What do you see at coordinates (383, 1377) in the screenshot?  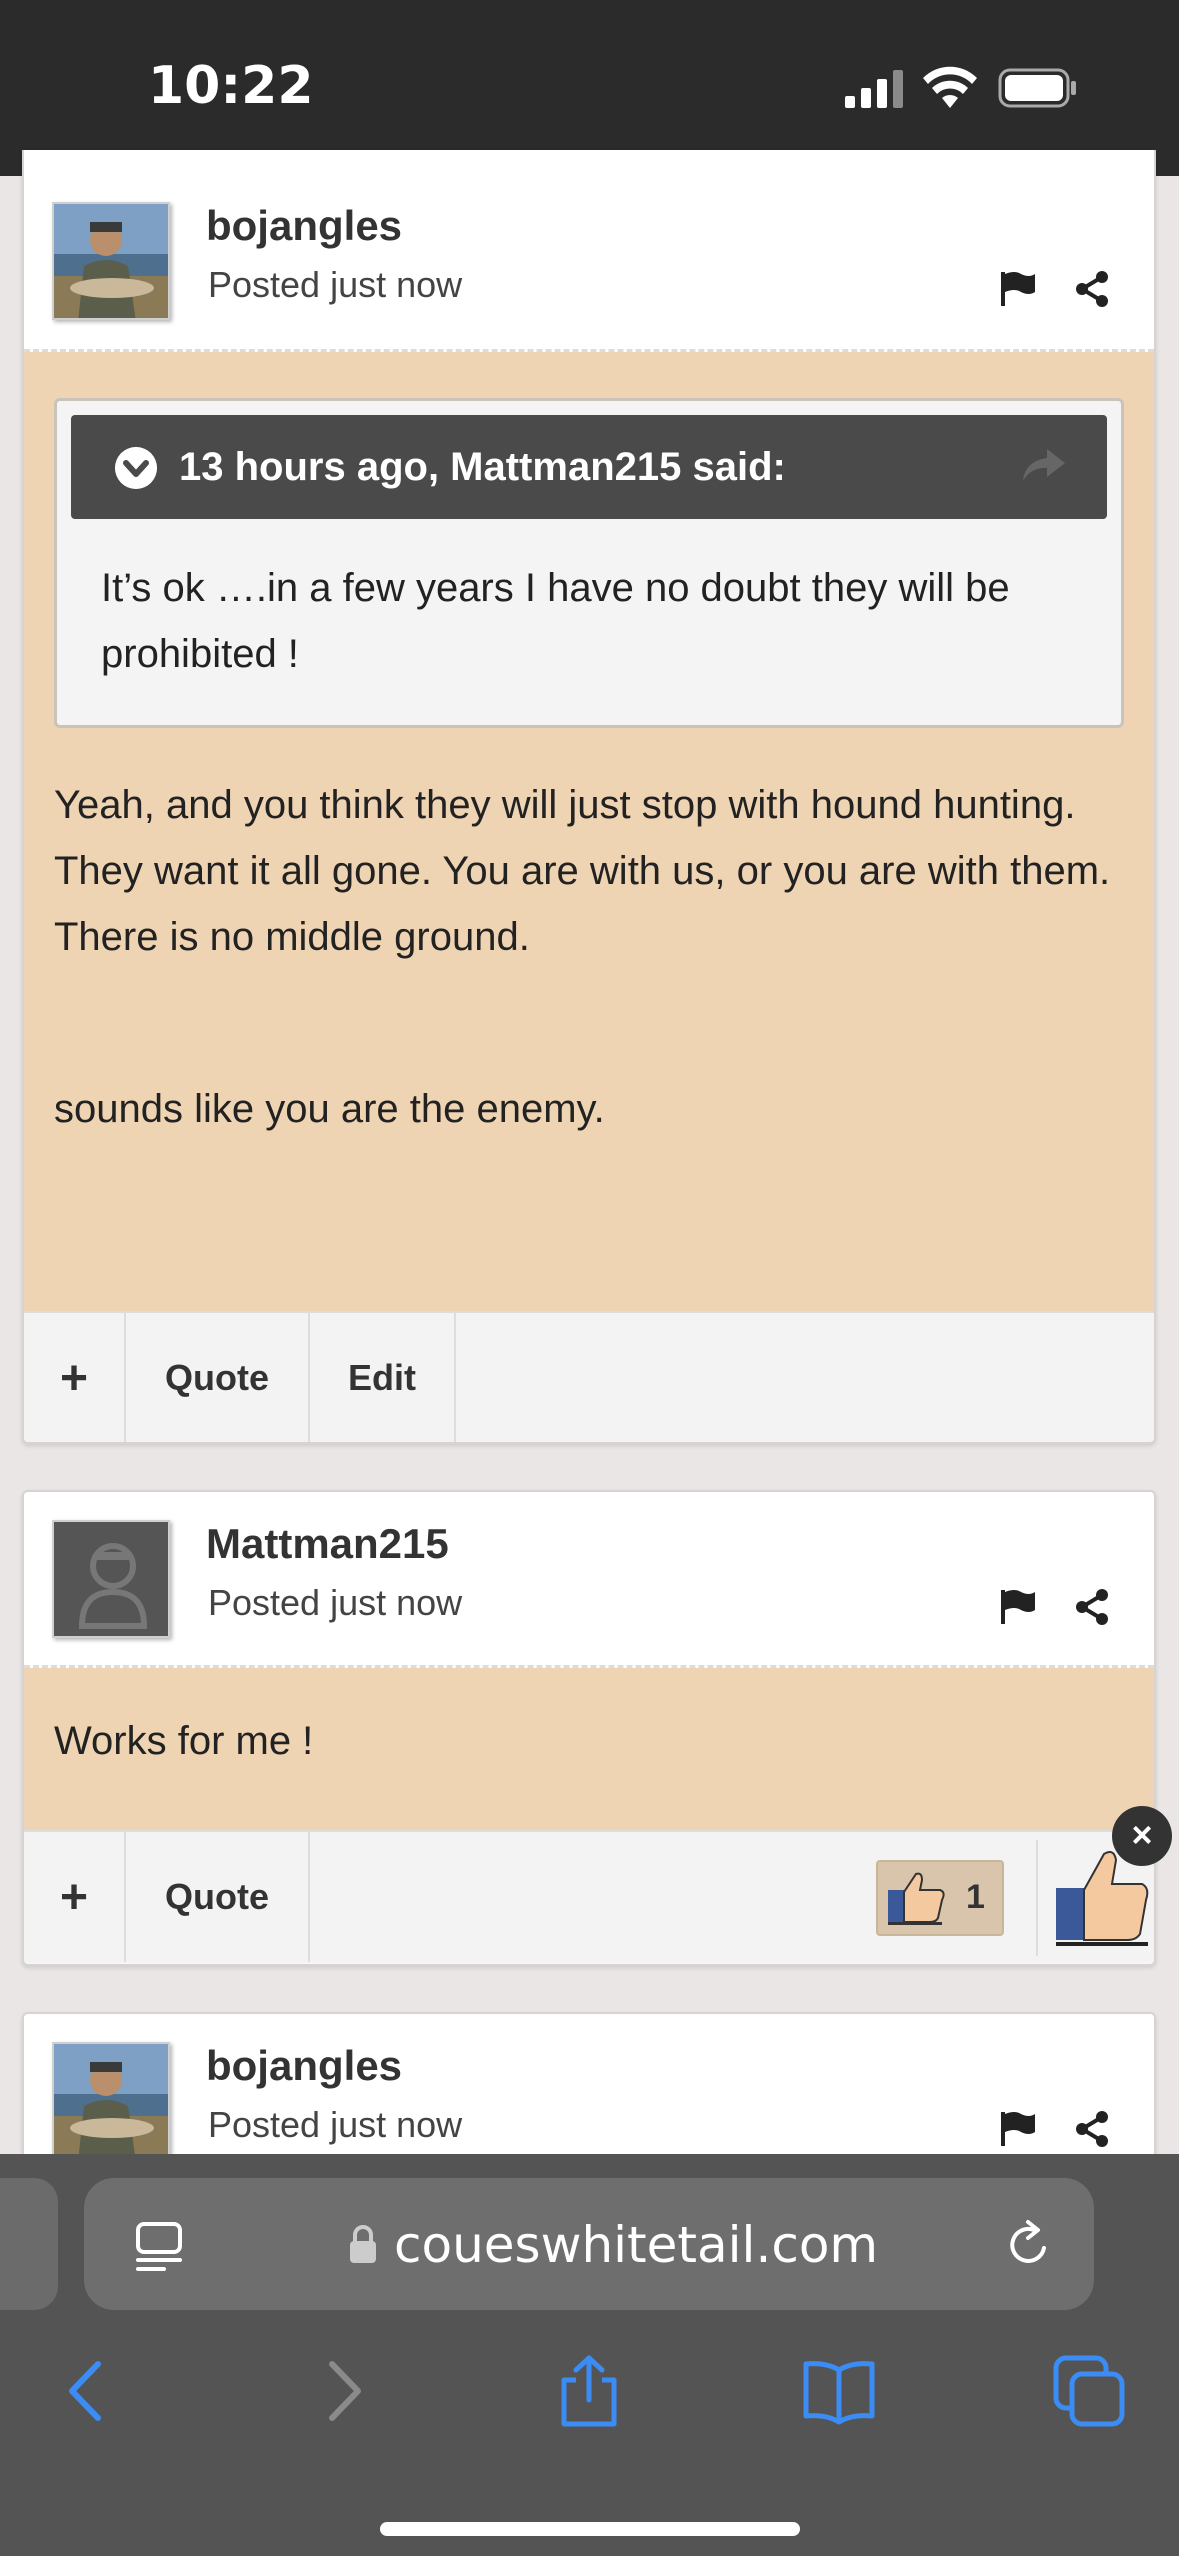 I see `edit-button: Edit` at bounding box center [383, 1377].